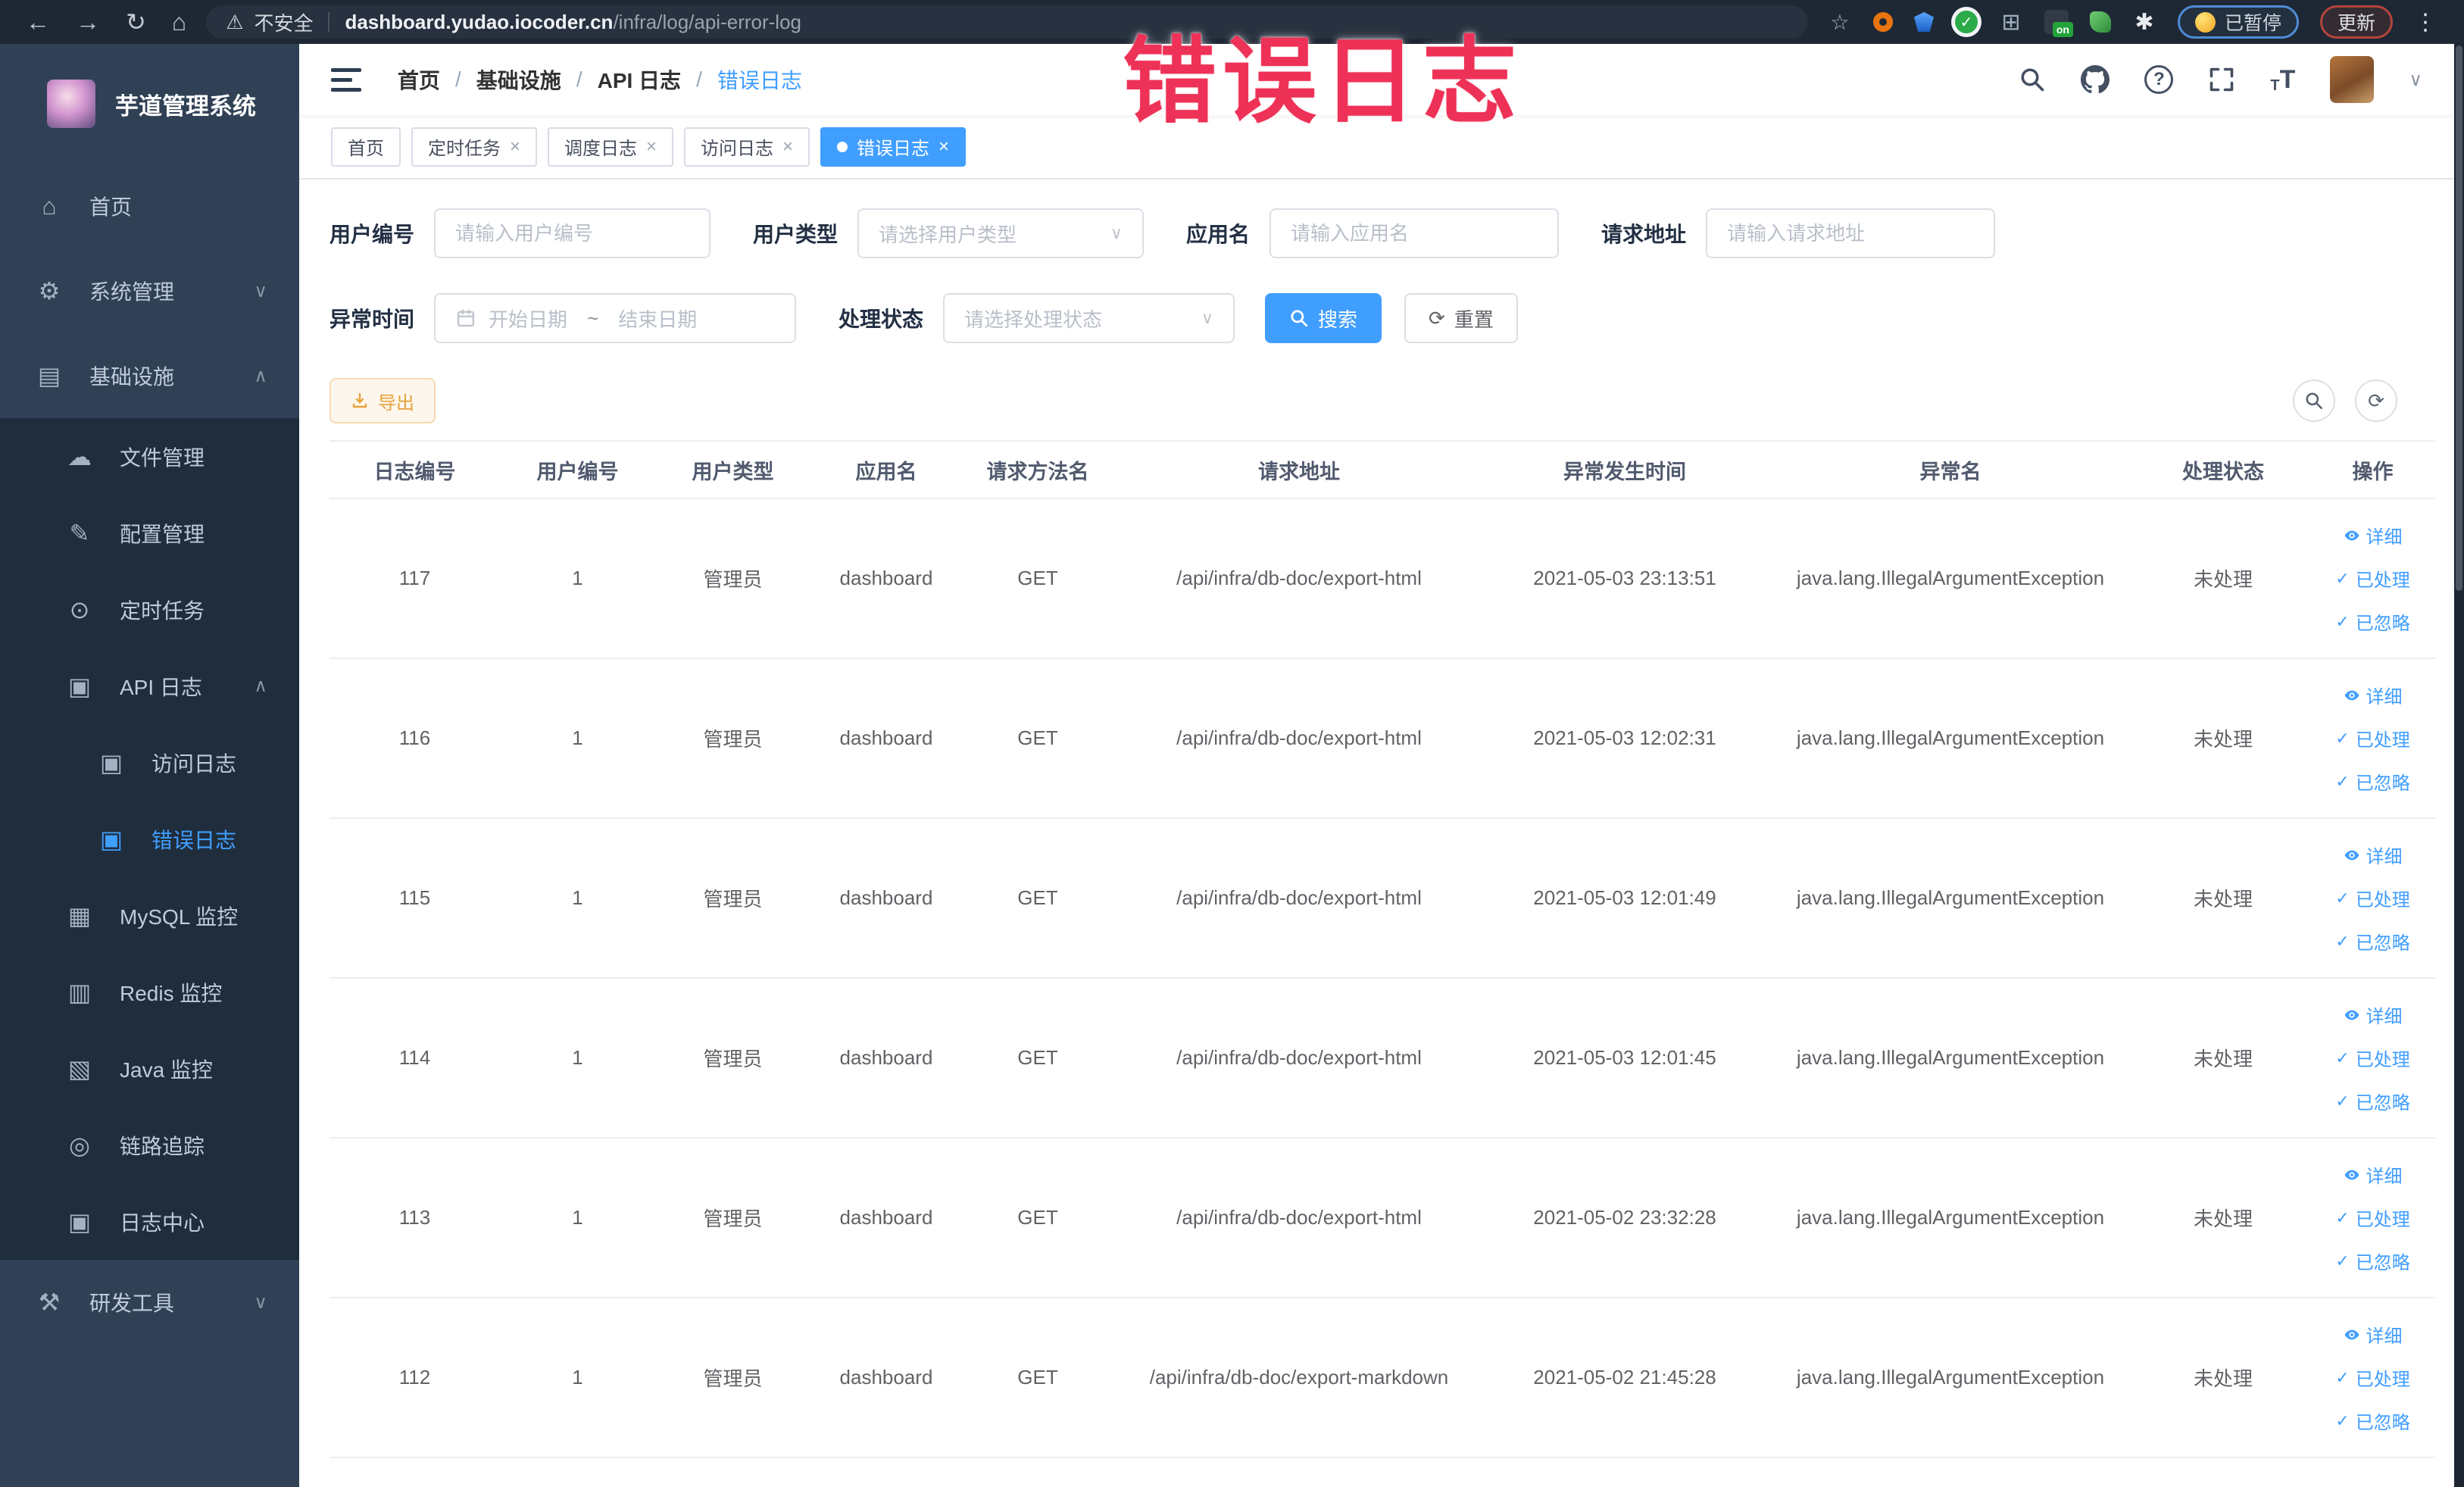 The width and height of the screenshot is (2464, 1487). What do you see at coordinates (149, 206) in the screenshot?
I see `sidebar-item-home: ⌂ 首页` at bounding box center [149, 206].